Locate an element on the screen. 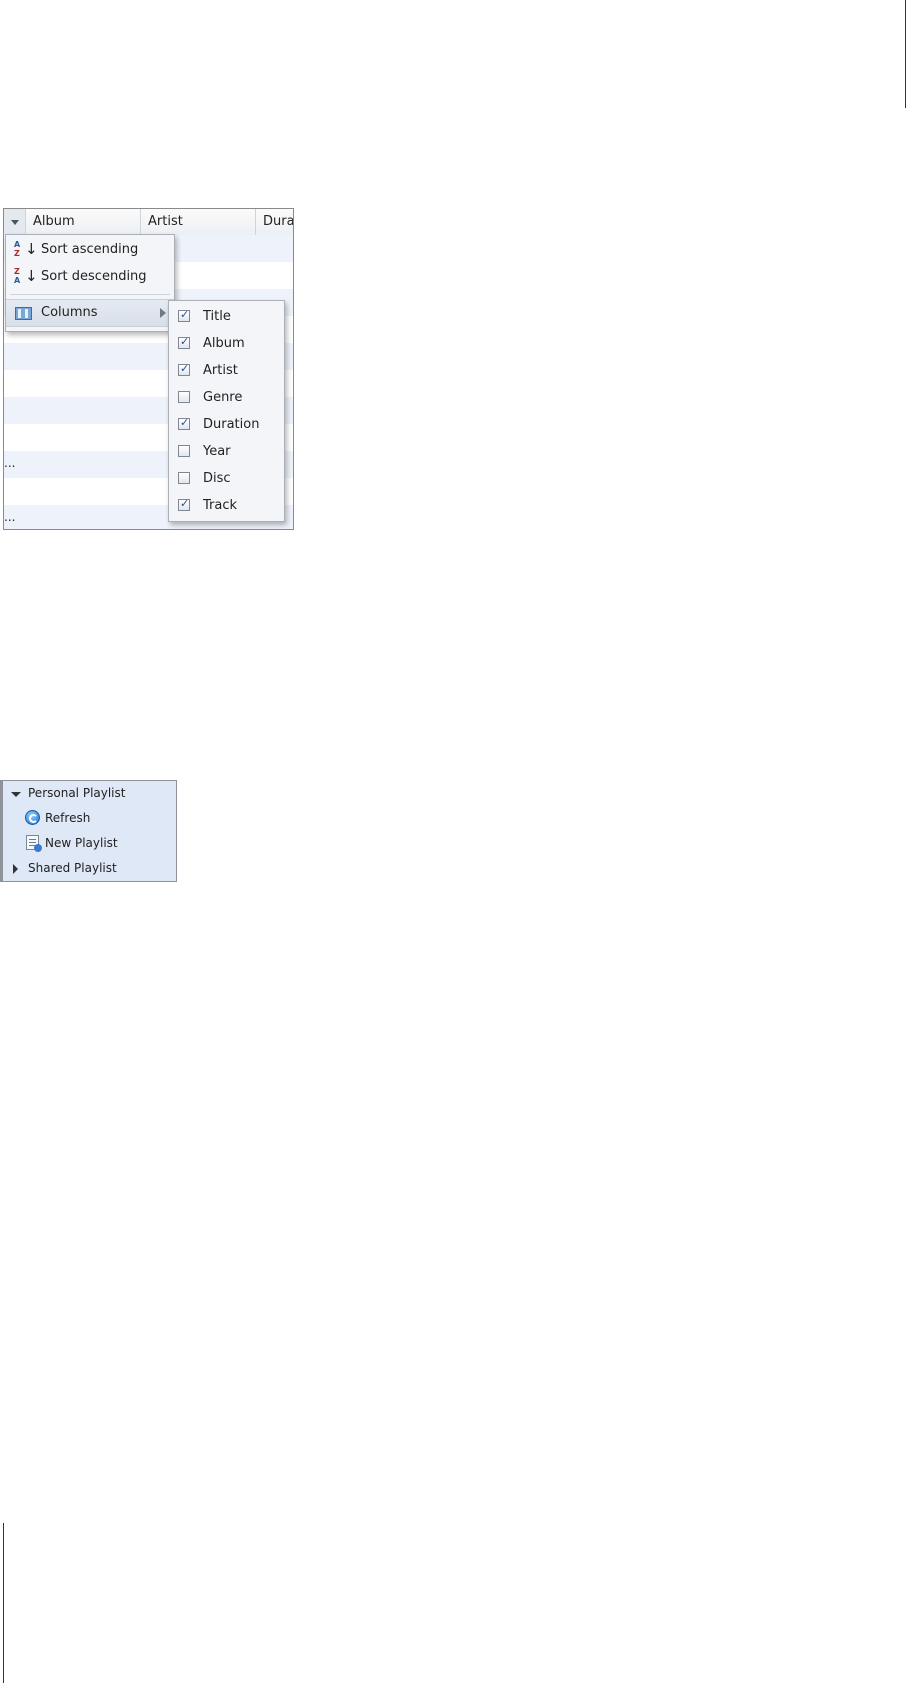  column-menu-trigger is located at coordinates (15, 222).